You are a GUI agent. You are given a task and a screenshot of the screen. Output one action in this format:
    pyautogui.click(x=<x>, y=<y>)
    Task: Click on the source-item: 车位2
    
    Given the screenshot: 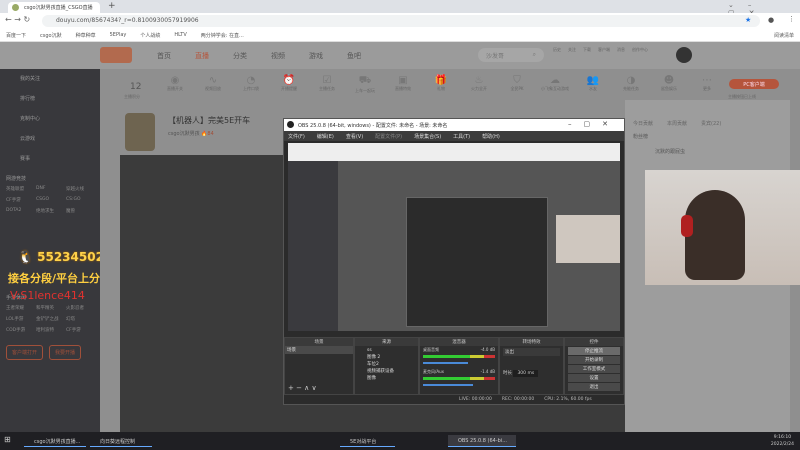 What is the action you would take?
    pyautogui.click(x=392, y=364)
    